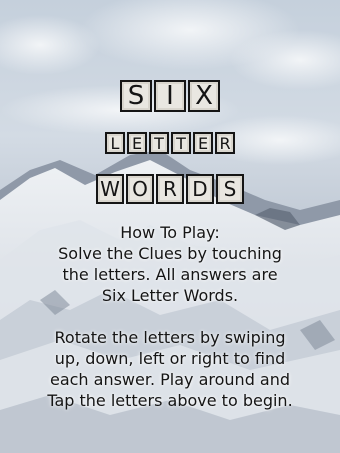 The height and width of the screenshot is (453, 340). What do you see at coordinates (170, 358) in the screenshot?
I see `instructions-line: up, down, left or right to find` at bounding box center [170, 358].